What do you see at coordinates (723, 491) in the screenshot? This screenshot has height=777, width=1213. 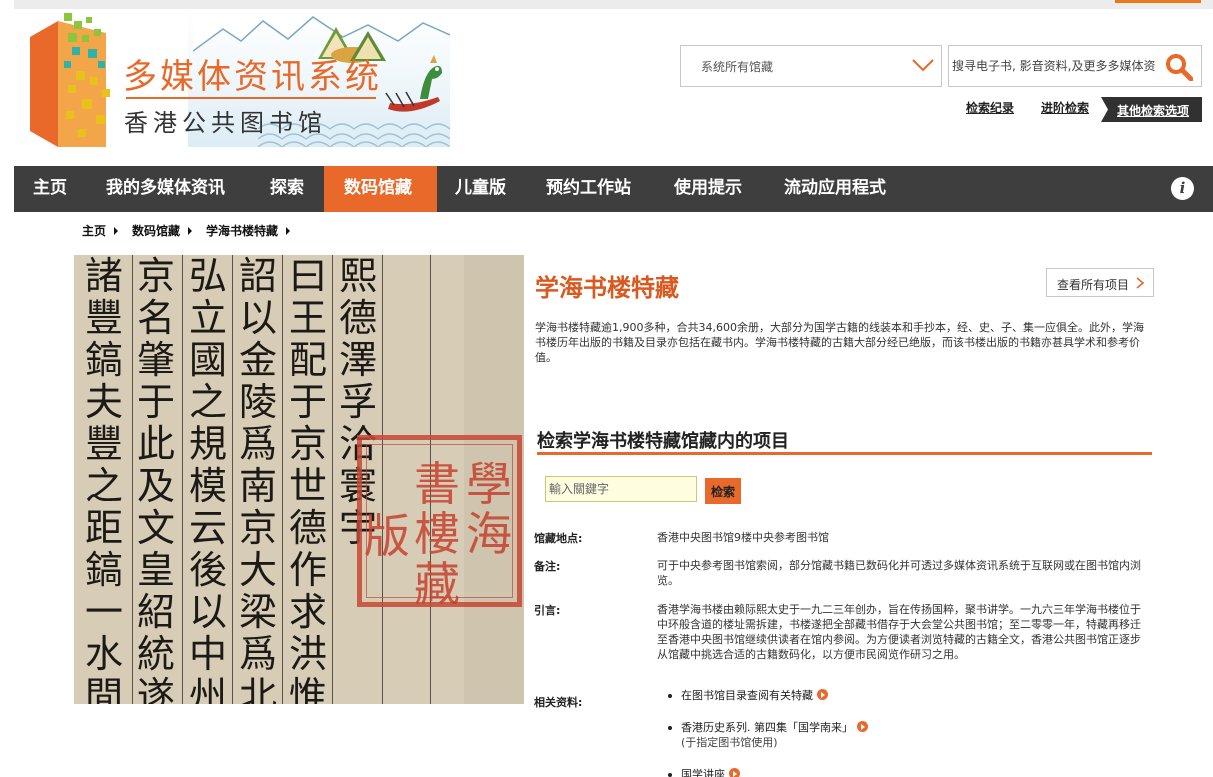 I see `collection-search-button: 检索` at bounding box center [723, 491].